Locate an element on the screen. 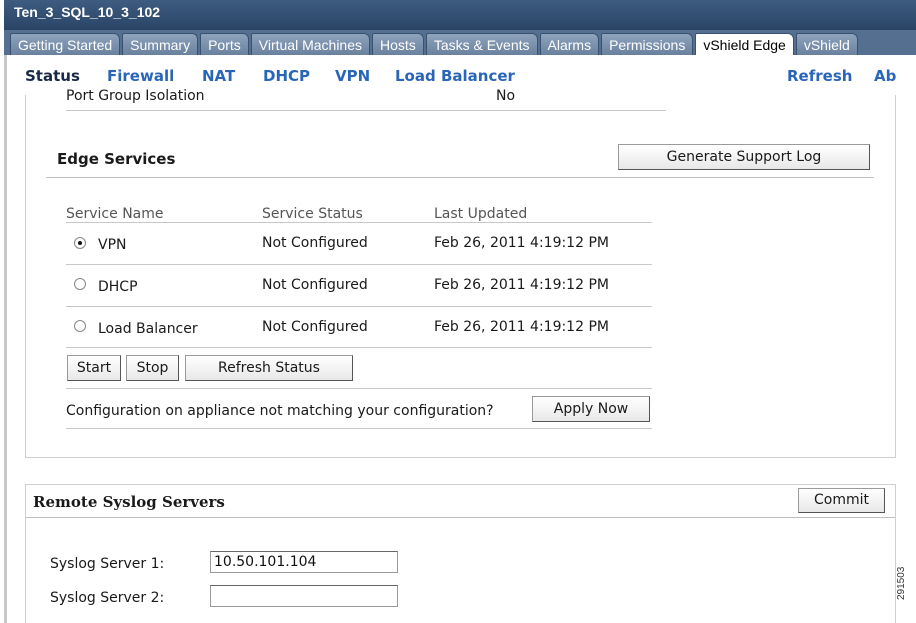 The height and width of the screenshot is (623, 916). figure-number: 291503 is located at coordinates (901, 583).